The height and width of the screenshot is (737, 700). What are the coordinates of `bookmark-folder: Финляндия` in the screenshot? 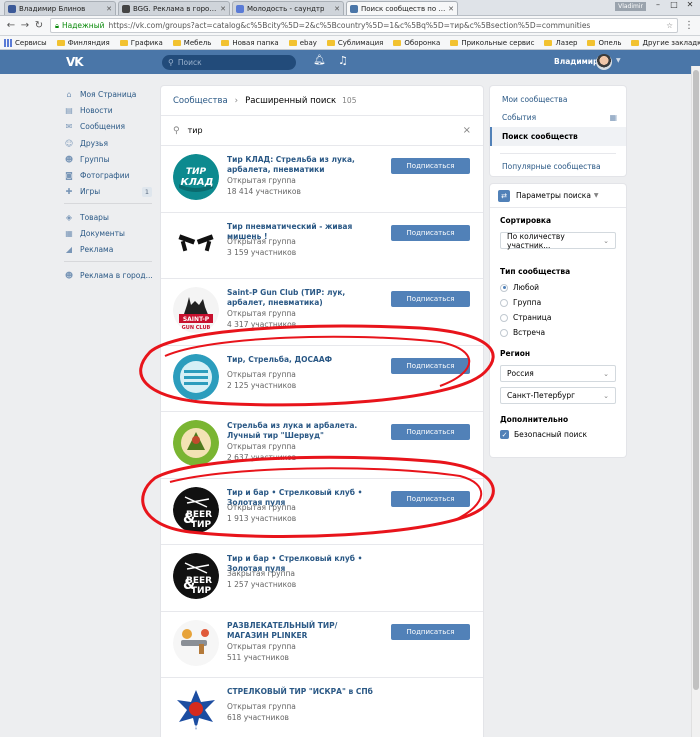 It's located at (83, 43).